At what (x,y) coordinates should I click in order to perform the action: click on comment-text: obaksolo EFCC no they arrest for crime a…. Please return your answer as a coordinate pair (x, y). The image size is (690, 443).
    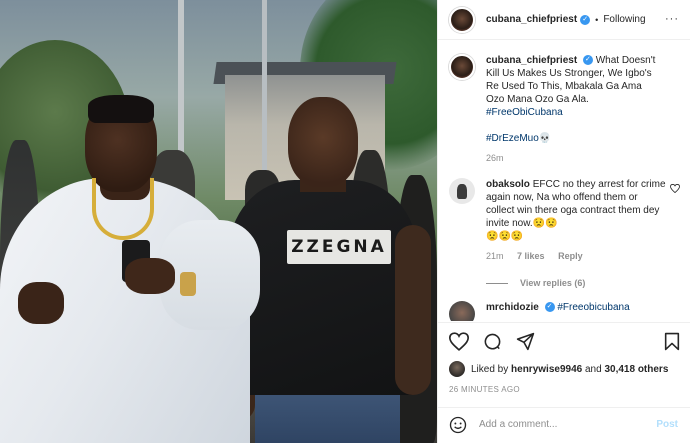
    Looking at the image, I should click on (576, 220).